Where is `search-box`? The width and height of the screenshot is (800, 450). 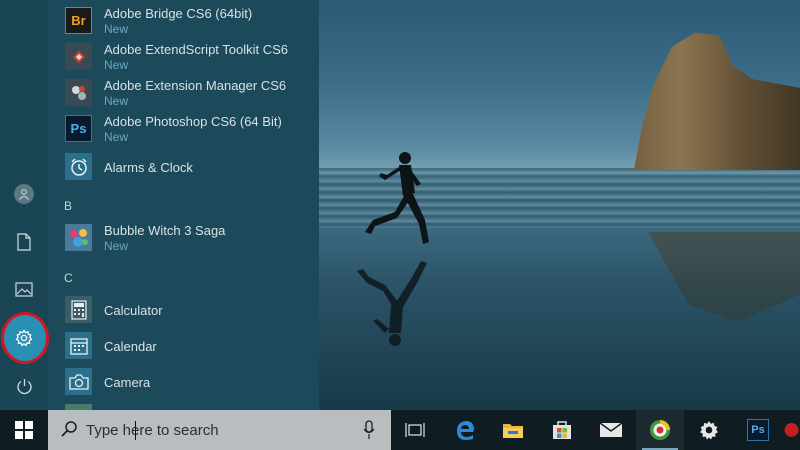 search-box is located at coordinates (219, 430).